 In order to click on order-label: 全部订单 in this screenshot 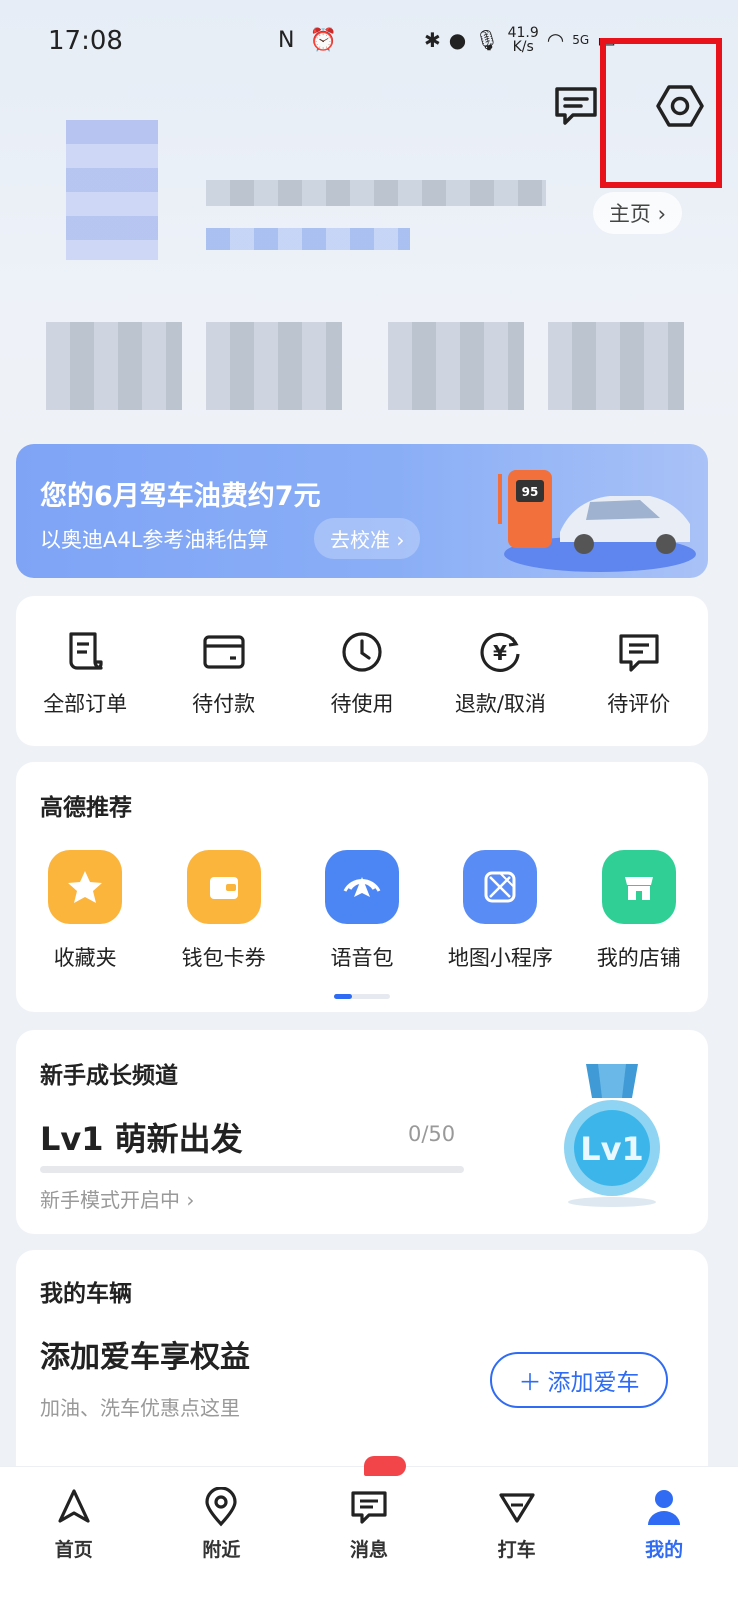, I will do `click(85, 704)`.